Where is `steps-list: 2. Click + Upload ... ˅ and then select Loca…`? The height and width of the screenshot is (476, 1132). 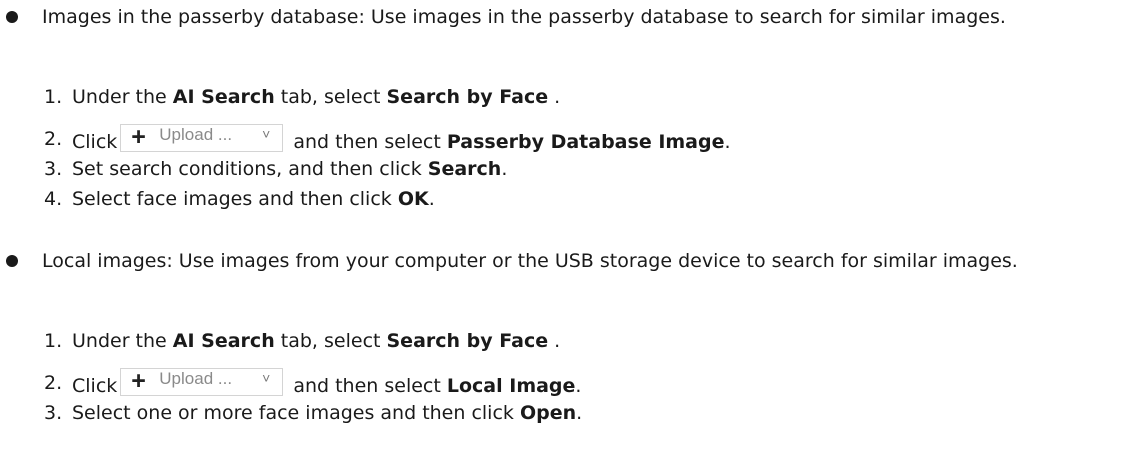
steps-list: 2. Click + Upload ... ˅ and then select Loca… is located at coordinates (566, 398).